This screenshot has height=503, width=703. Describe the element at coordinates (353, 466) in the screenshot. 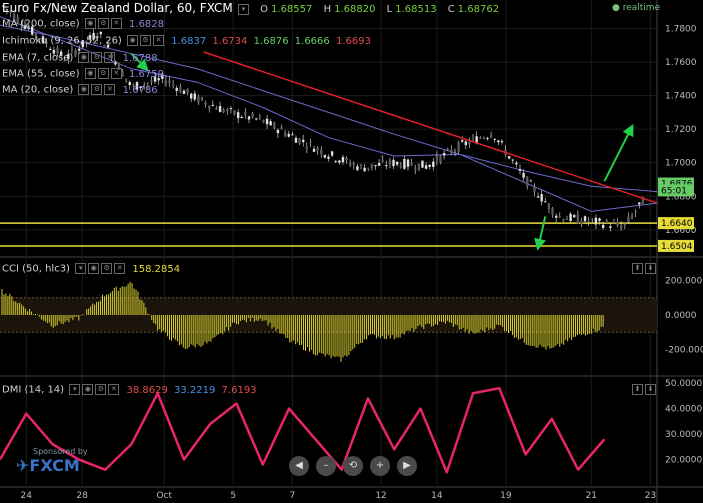

I see `reset-button: ⟲` at that location.